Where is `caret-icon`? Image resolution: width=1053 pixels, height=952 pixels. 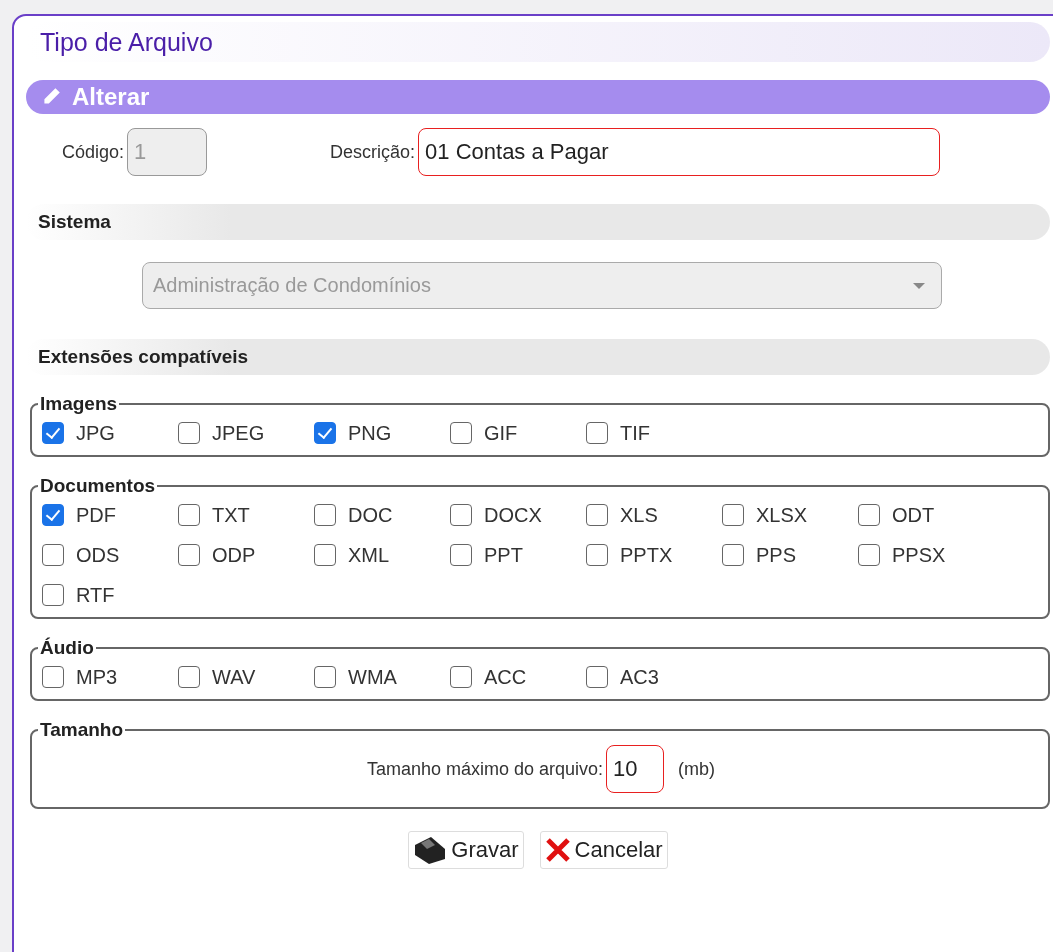 caret-icon is located at coordinates (919, 285).